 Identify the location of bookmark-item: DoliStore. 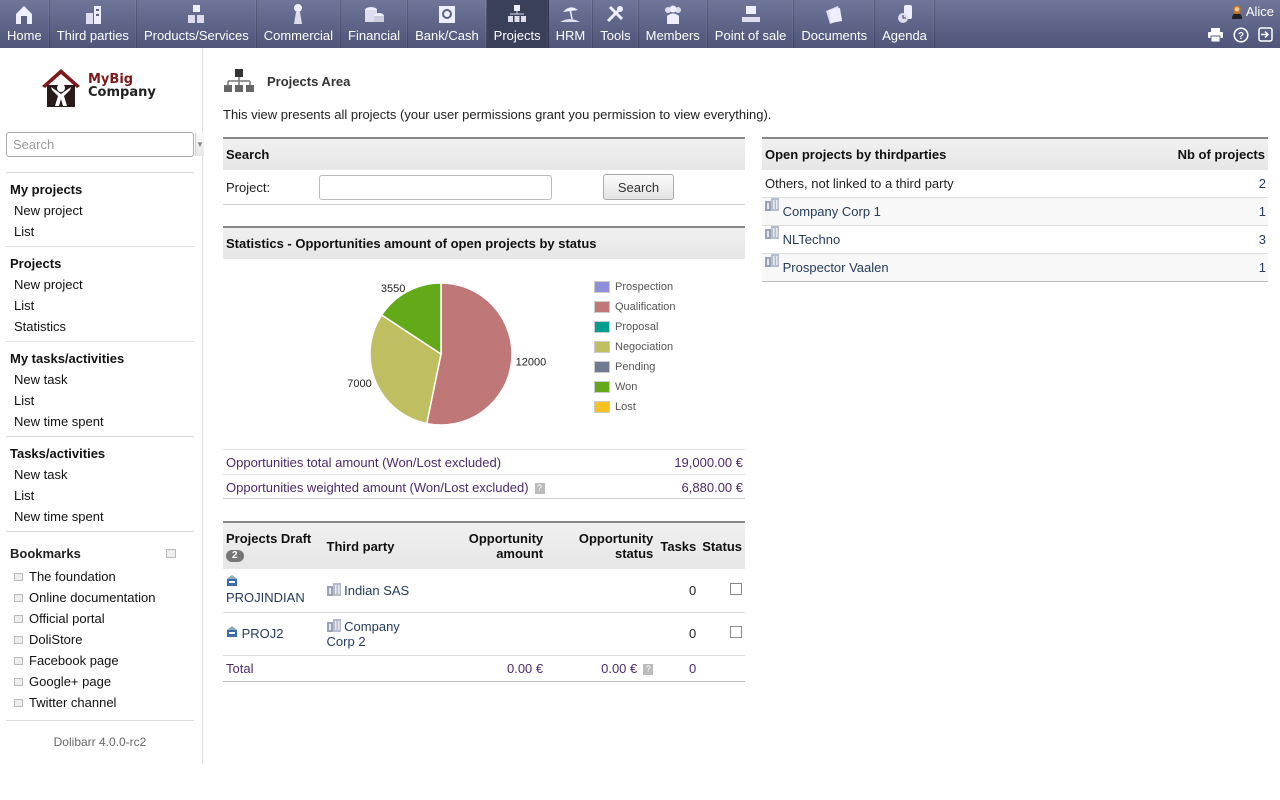
(100, 639).